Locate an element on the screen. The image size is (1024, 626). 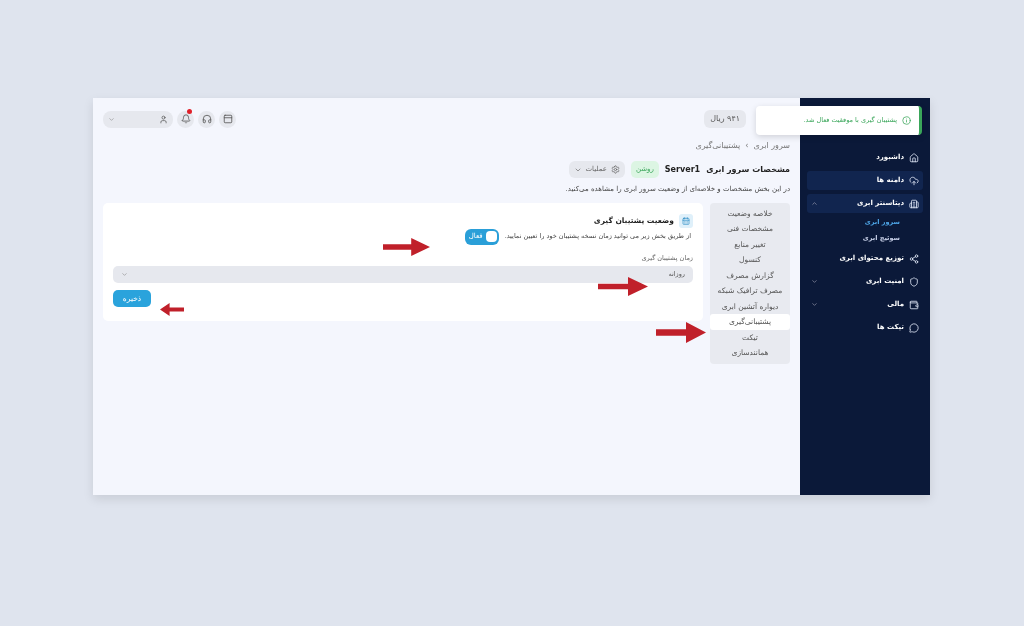
panel-icon is located at coordinates (227, 119).